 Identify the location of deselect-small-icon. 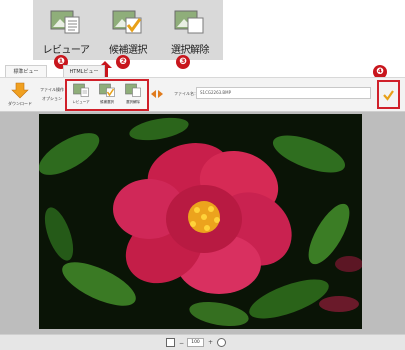
(133, 90).